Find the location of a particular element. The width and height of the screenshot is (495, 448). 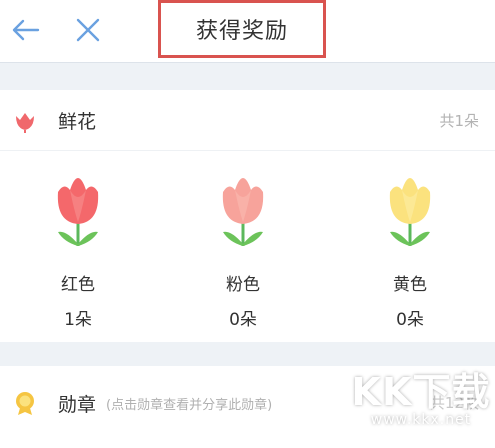

close-button is located at coordinates (88, 30).